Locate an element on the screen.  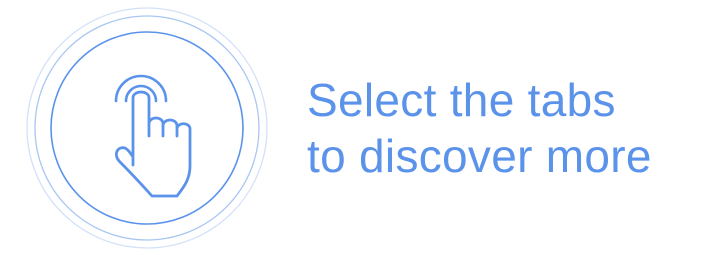
hint-line-2: to discover more is located at coordinates (479, 156).